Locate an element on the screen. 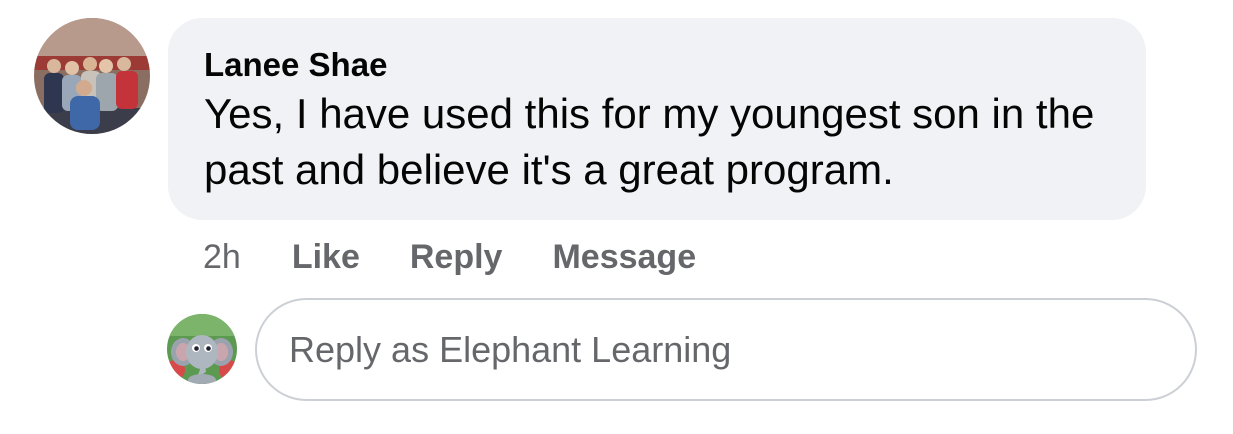 The width and height of the screenshot is (1233, 434). reply-avatar is located at coordinates (202, 349).